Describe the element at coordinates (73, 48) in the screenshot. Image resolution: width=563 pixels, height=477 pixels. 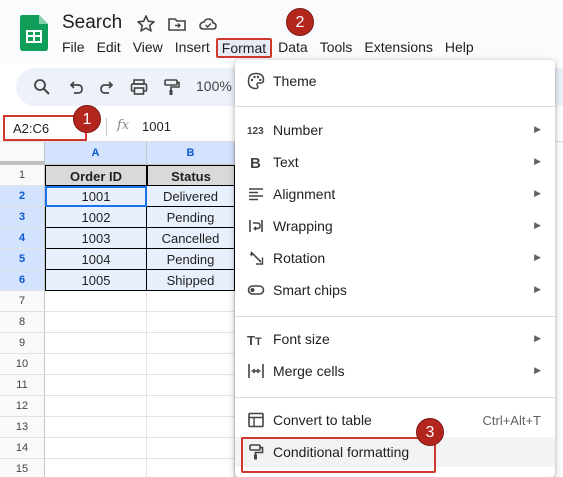
I see `menu-file: File` at that location.